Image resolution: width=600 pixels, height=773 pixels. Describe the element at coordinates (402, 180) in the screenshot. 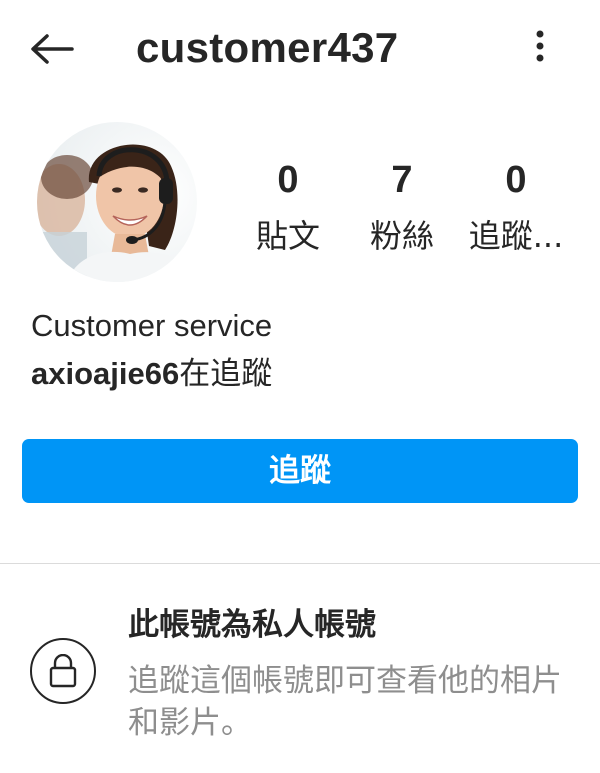

I see `followers-count: 7` at that location.